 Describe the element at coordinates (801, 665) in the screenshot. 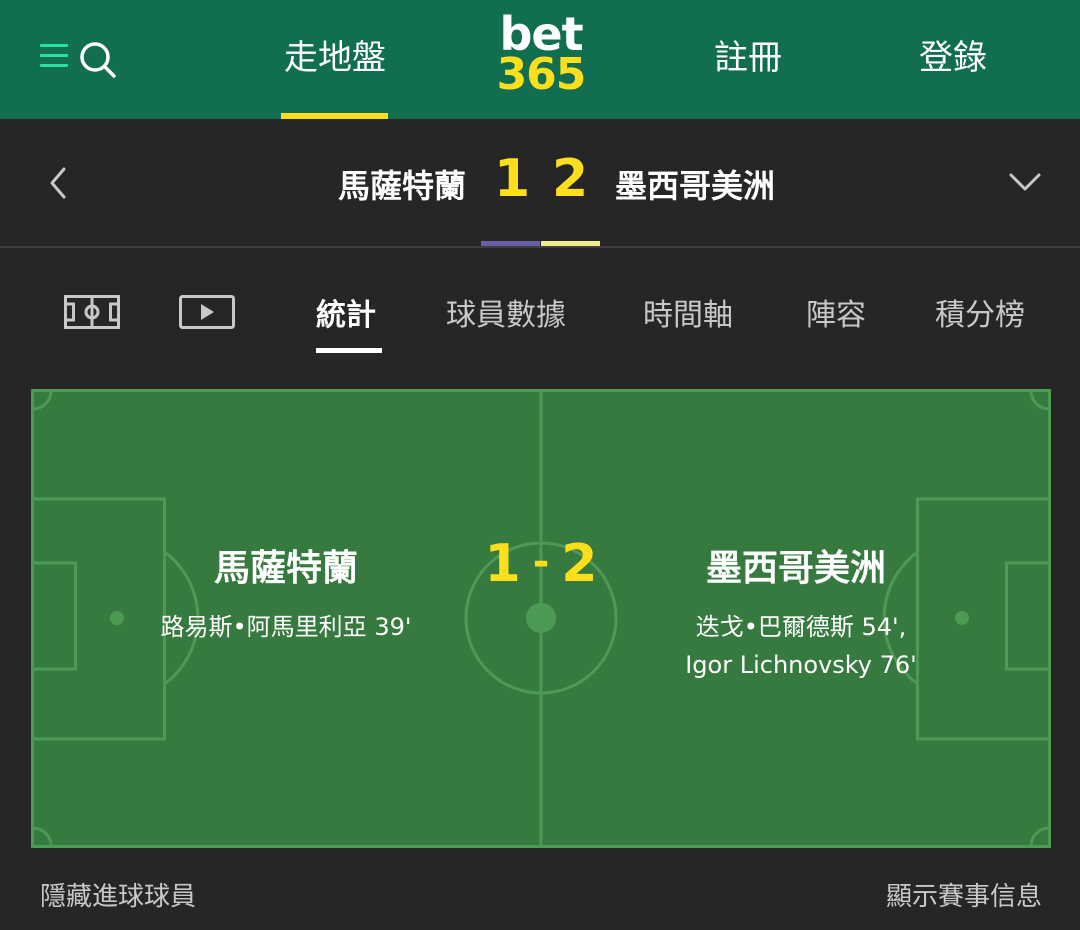

I see `away-goal-scorers-line-2: Igor Lichnovsky 76'` at that location.